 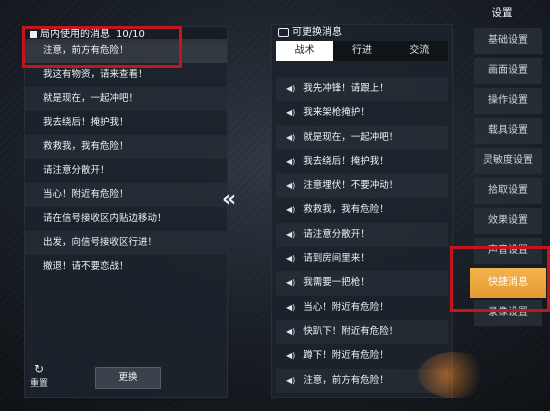 What do you see at coordinates (126, 243) in the screenshot?
I see `in-game-message-item: 出发，向信号接收区行进！` at bounding box center [126, 243].